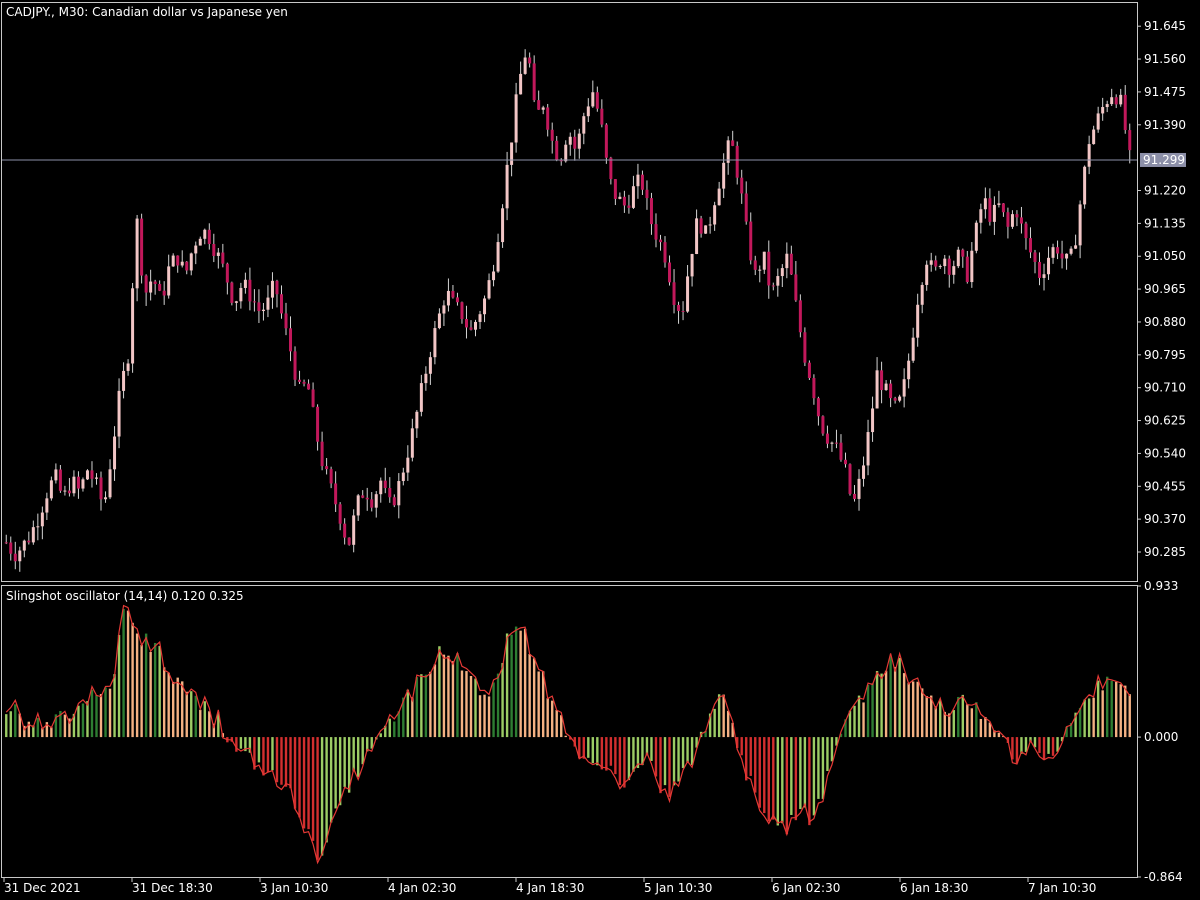 Image resolution: width=1200 pixels, height=900 pixels. What do you see at coordinates (125, 596) in the screenshot?
I see `oscillator-title: Slingshot oscillator (14,14) 0.120 0.325` at bounding box center [125, 596].